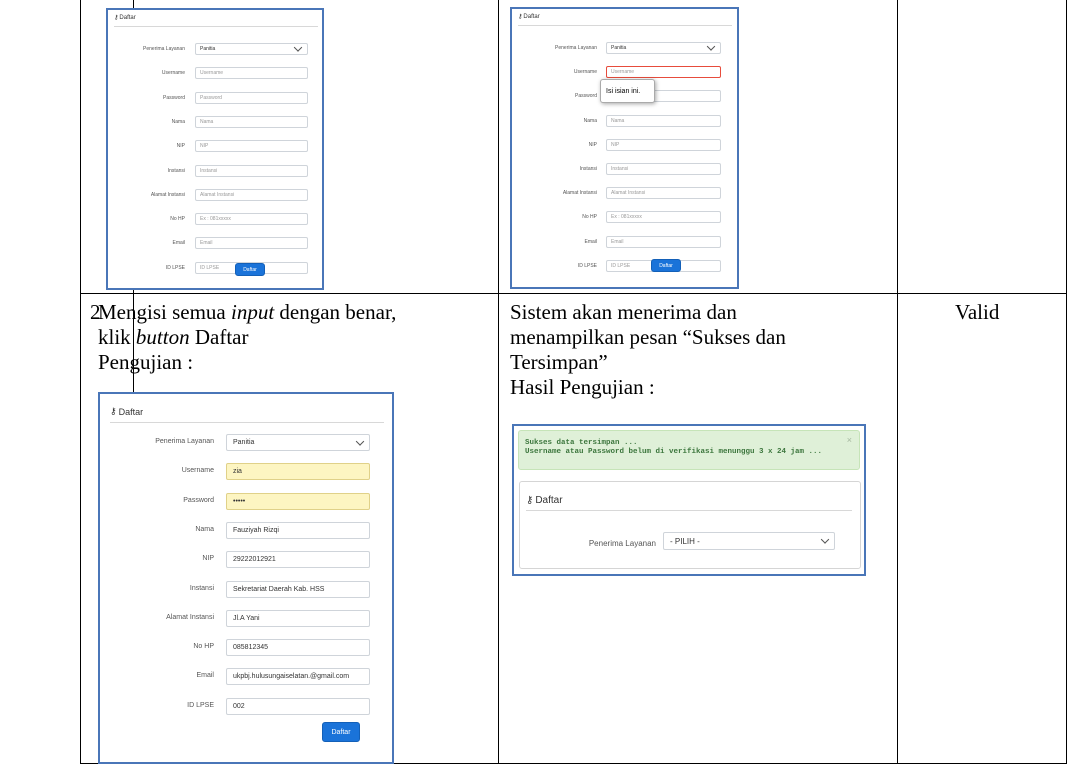 The height and width of the screenshot is (764, 1067). I want to click on expected-line-2: menampilkan pesan “Sukses dan, so click(648, 337).